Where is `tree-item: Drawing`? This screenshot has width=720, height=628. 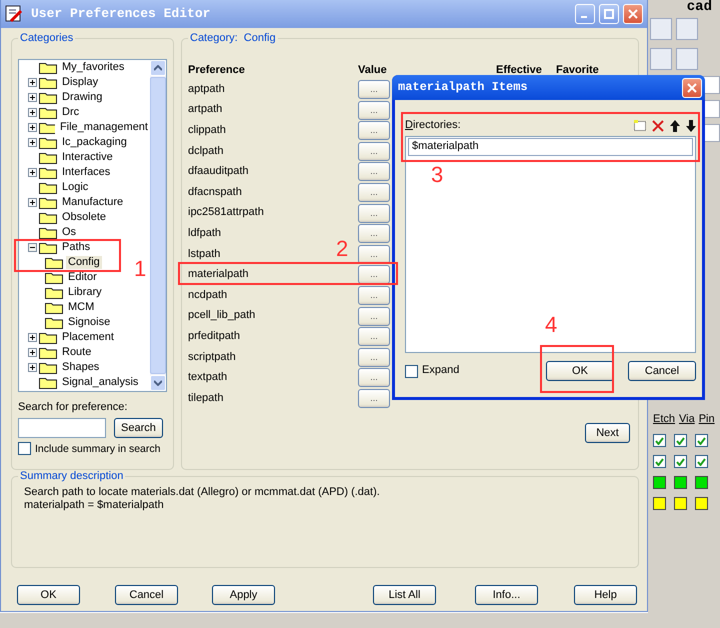 tree-item: Drawing is located at coordinates (82, 97).